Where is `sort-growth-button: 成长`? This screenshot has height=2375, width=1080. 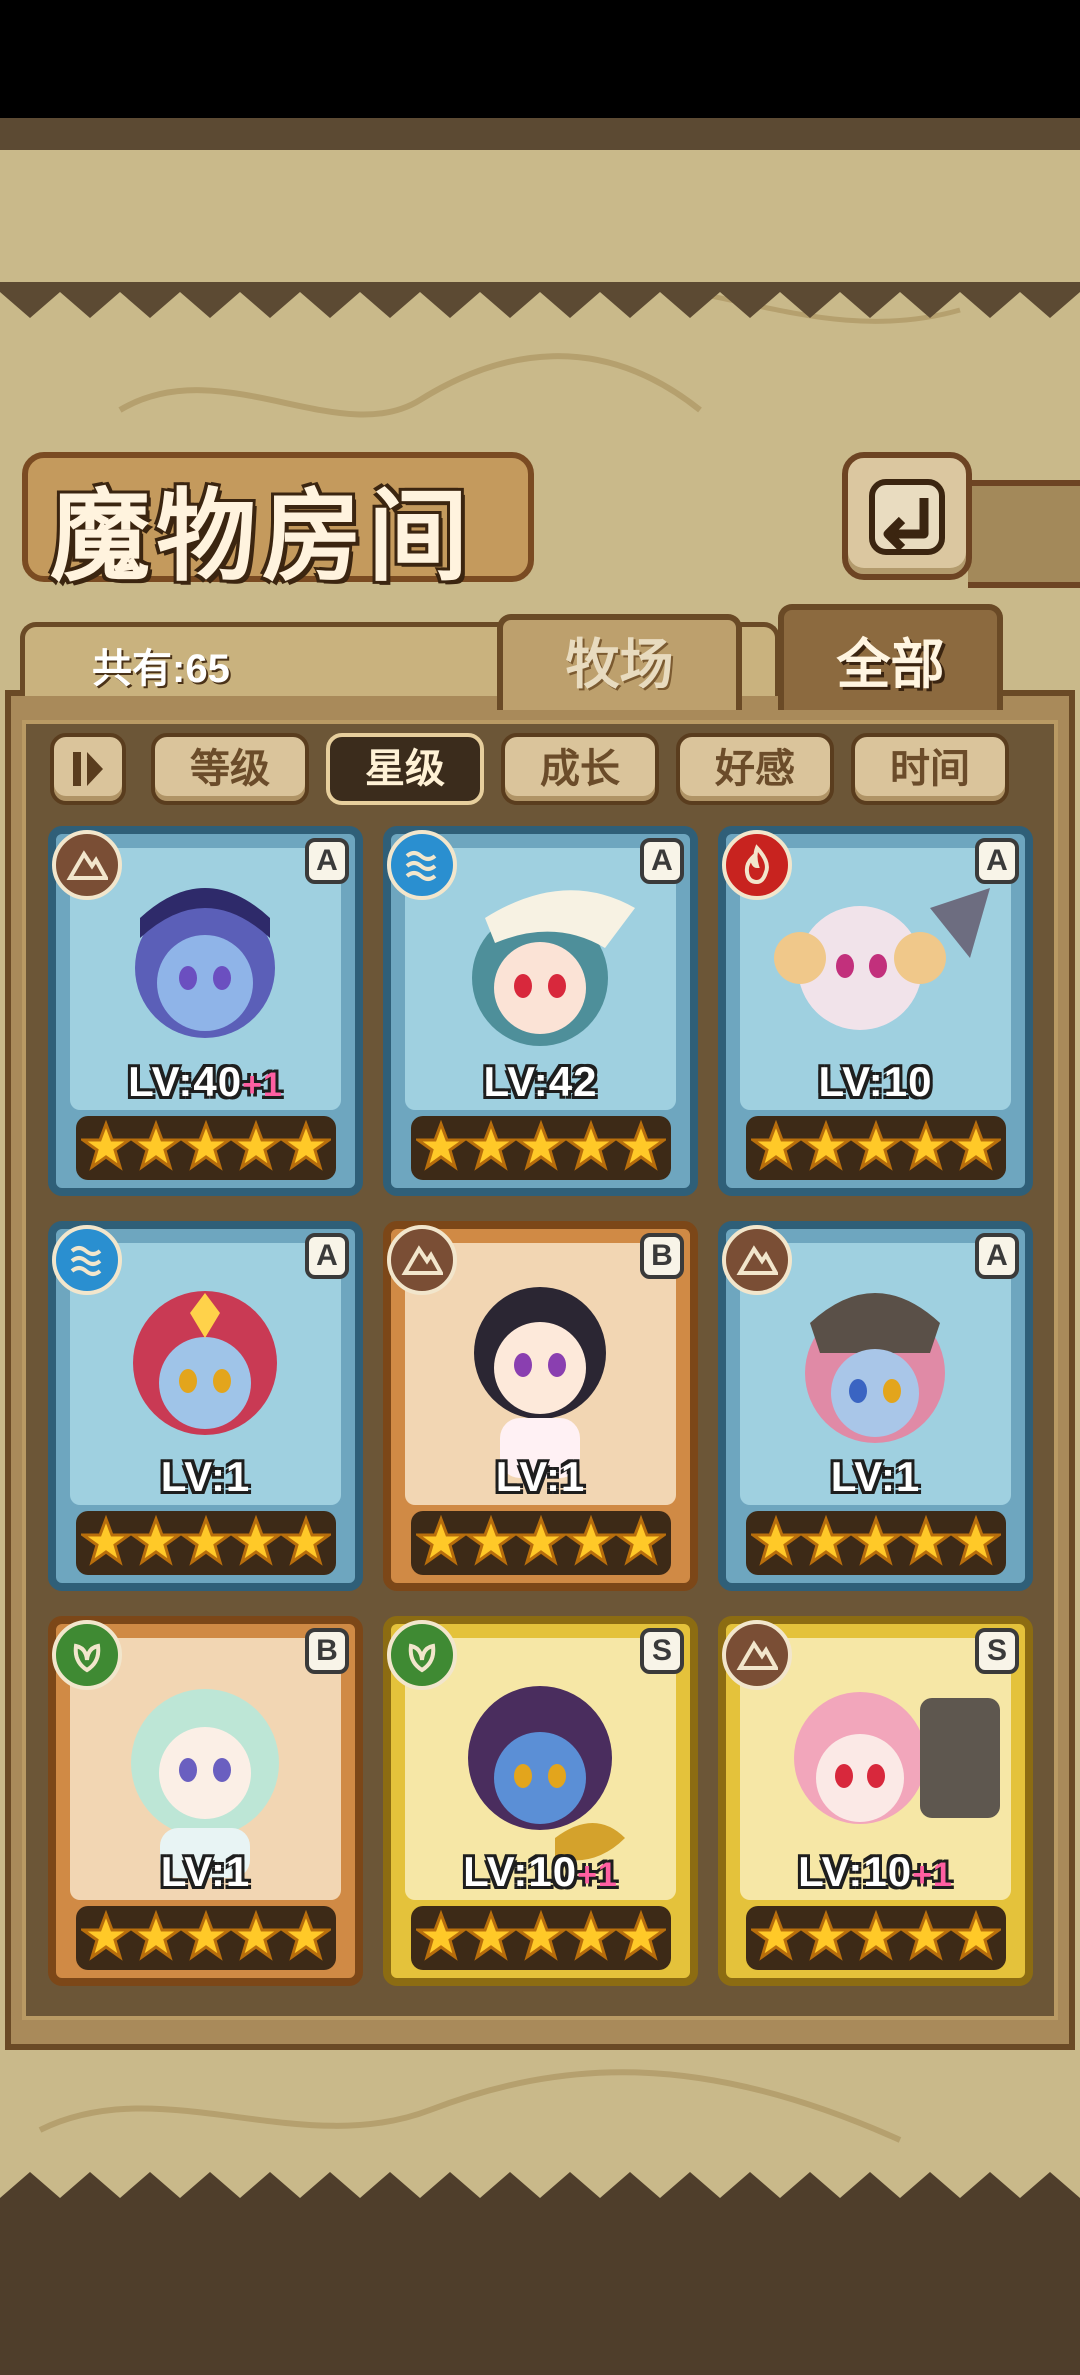
sort-growth-button: 成长 is located at coordinates (580, 769).